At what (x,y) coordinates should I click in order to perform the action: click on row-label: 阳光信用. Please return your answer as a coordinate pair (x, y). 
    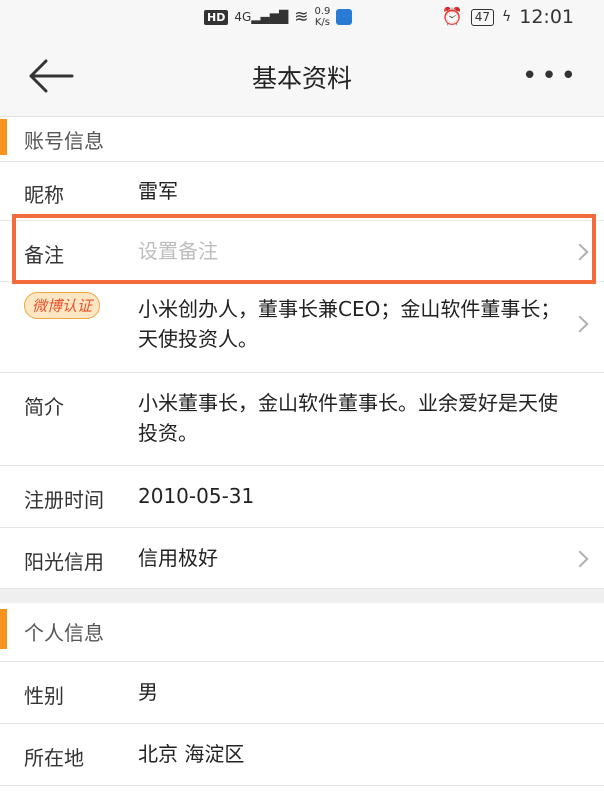
    Looking at the image, I should click on (64, 562).